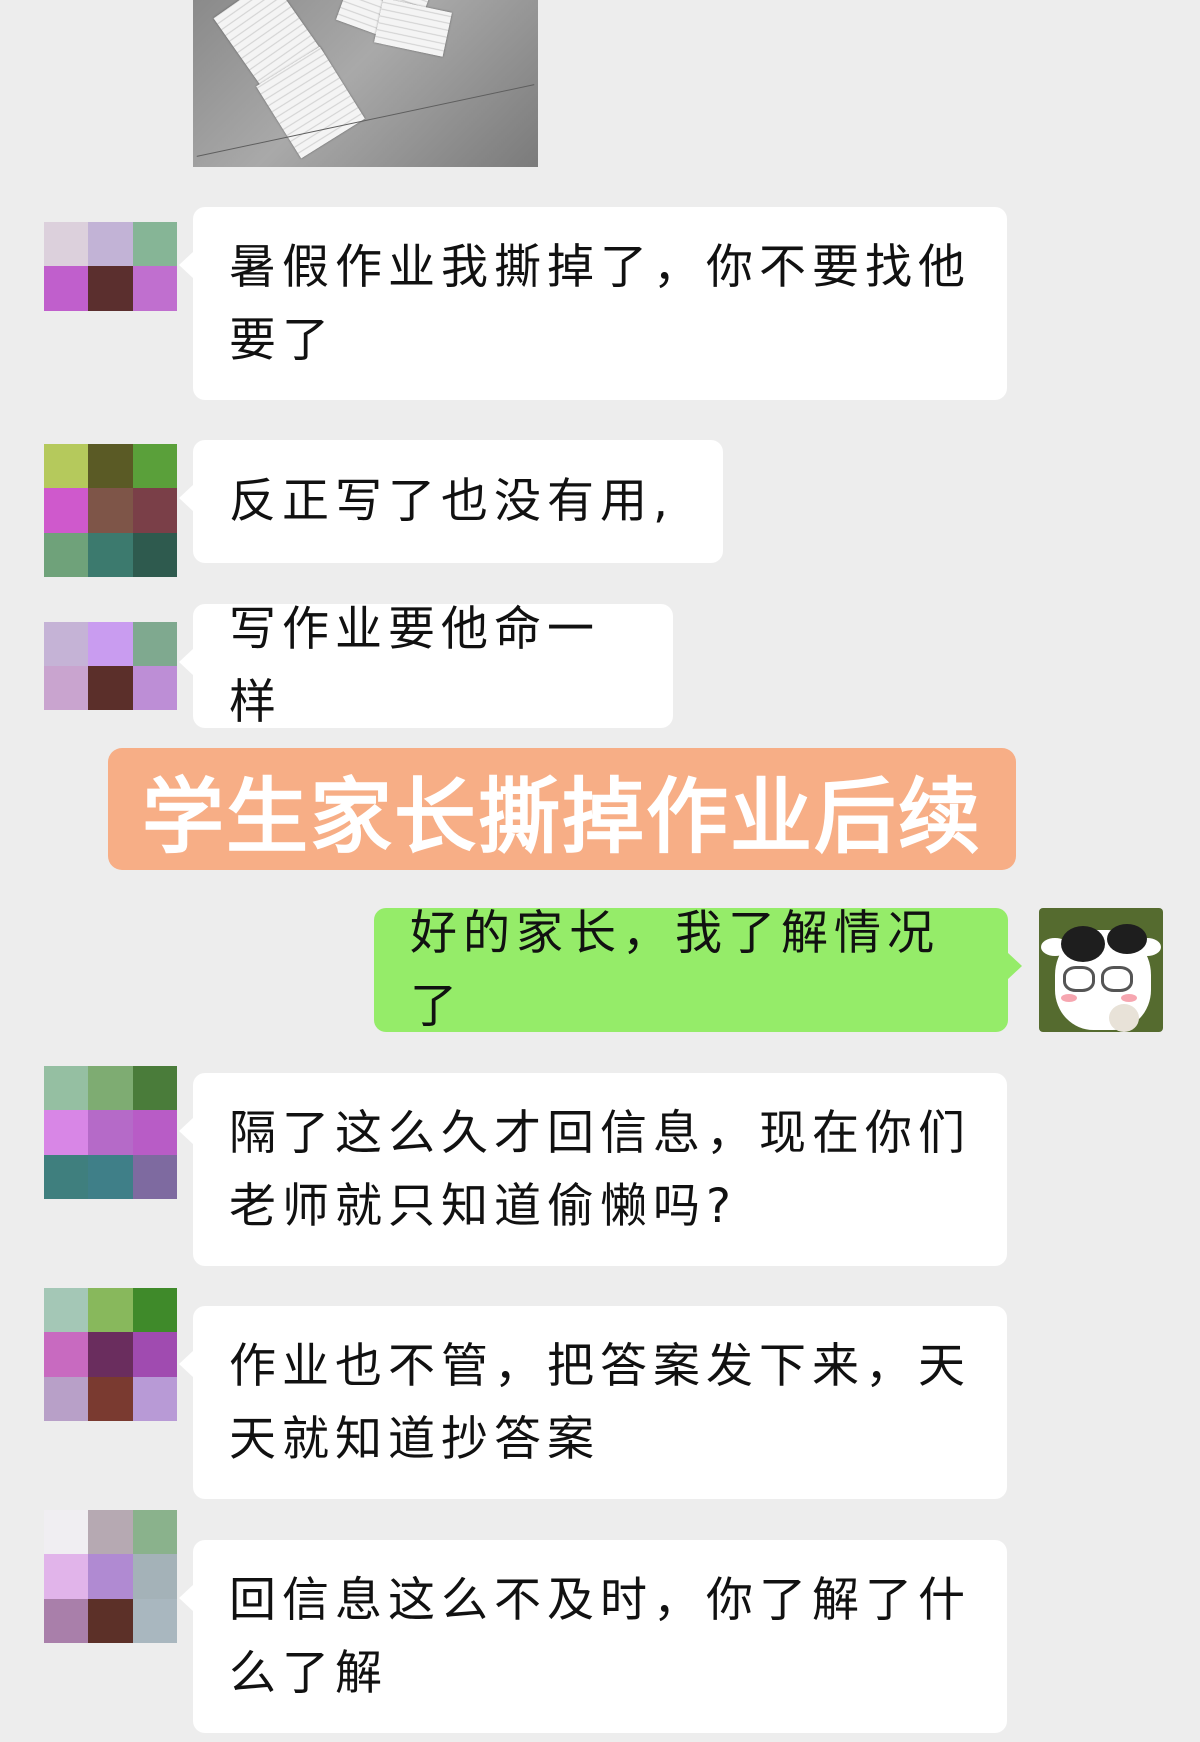 Image resolution: width=1200 pixels, height=1742 pixels. I want to click on floor-line, so click(365, 120).